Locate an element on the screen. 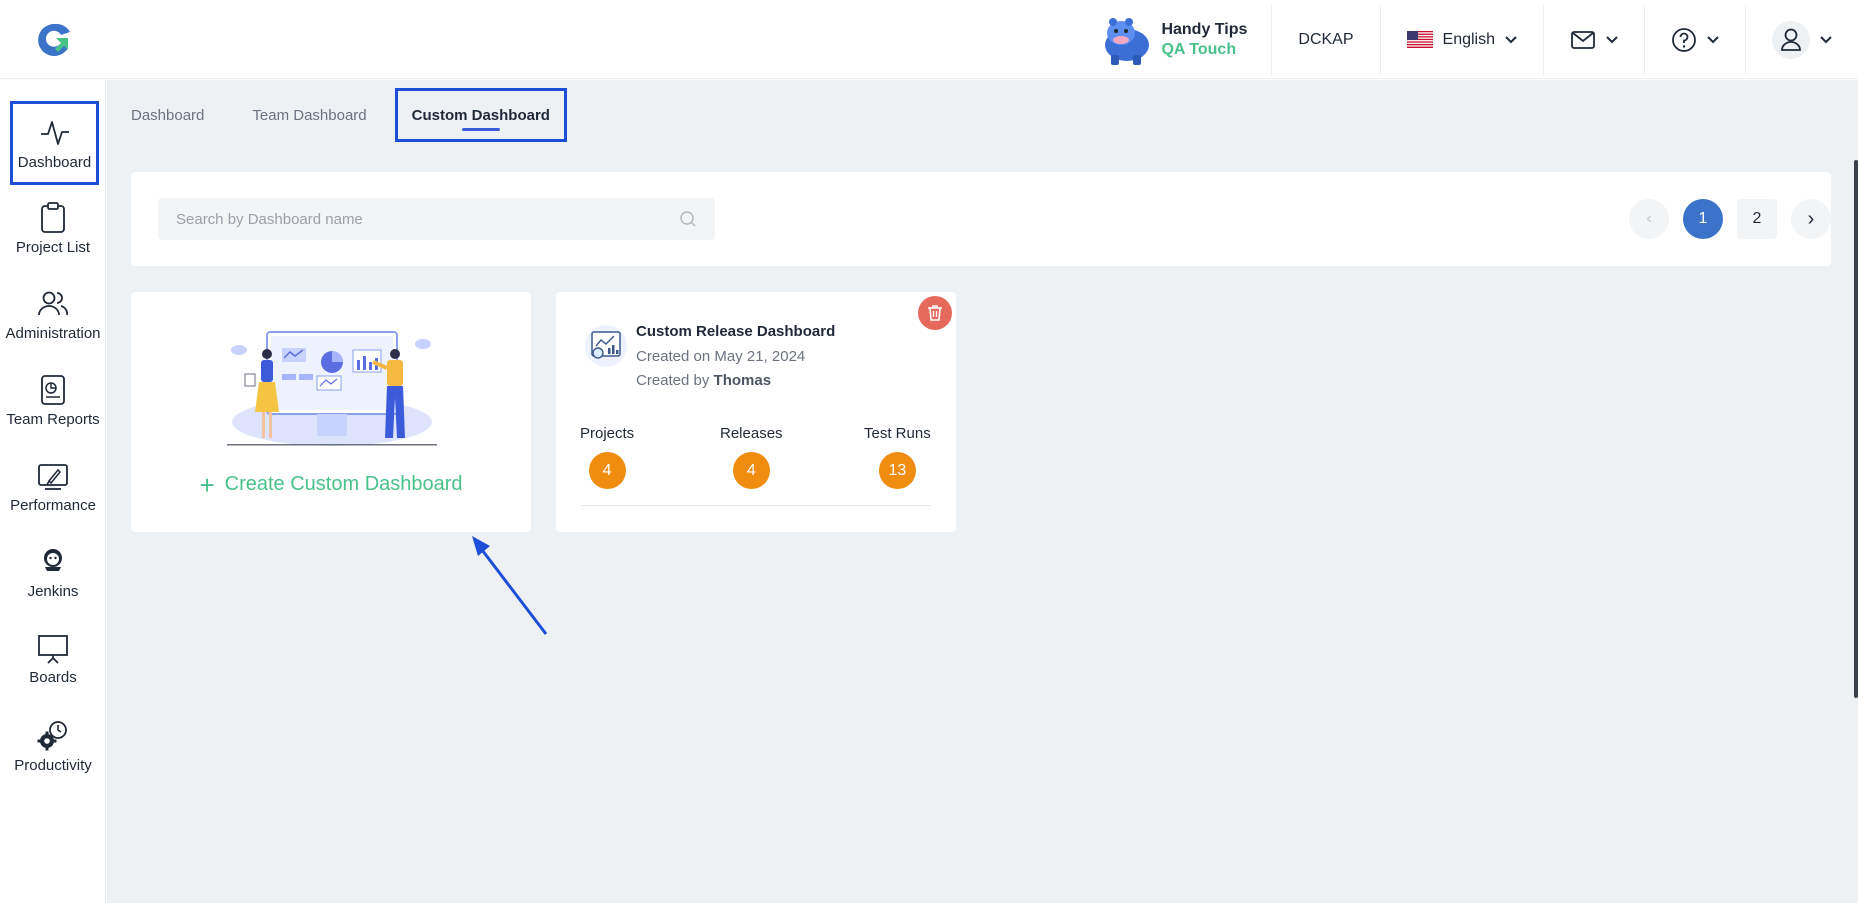 The width and height of the screenshot is (1858, 903). sidebar-item-label: Productivity is located at coordinates (53, 765).